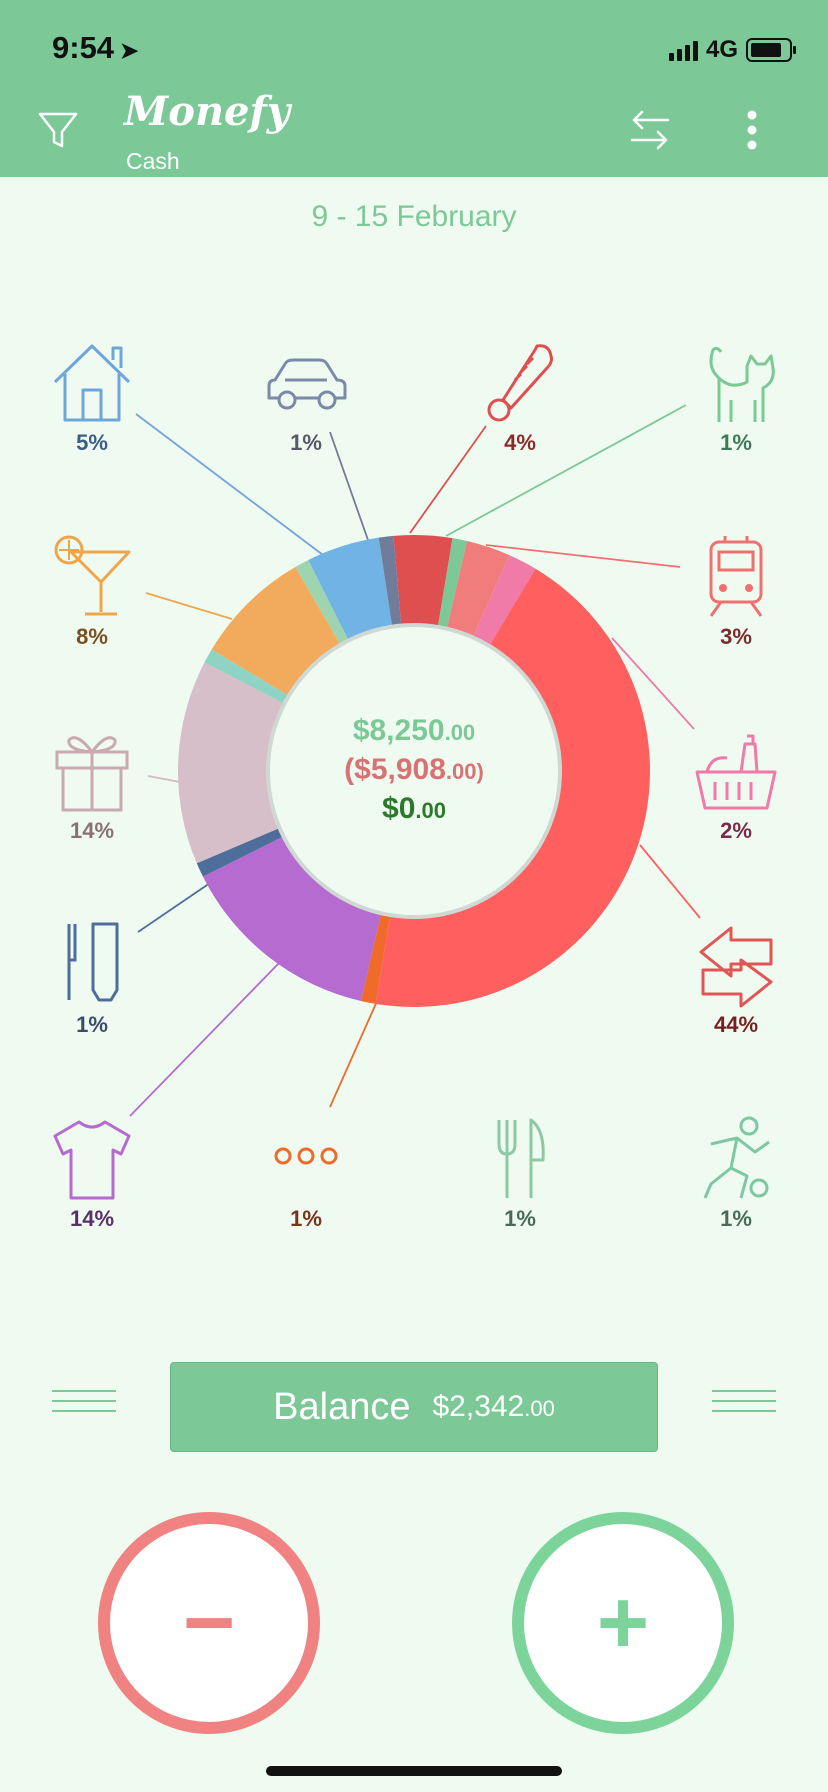 Image resolution: width=828 pixels, height=1792 pixels. I want to click on category-house: 5%, so click(92, 397).